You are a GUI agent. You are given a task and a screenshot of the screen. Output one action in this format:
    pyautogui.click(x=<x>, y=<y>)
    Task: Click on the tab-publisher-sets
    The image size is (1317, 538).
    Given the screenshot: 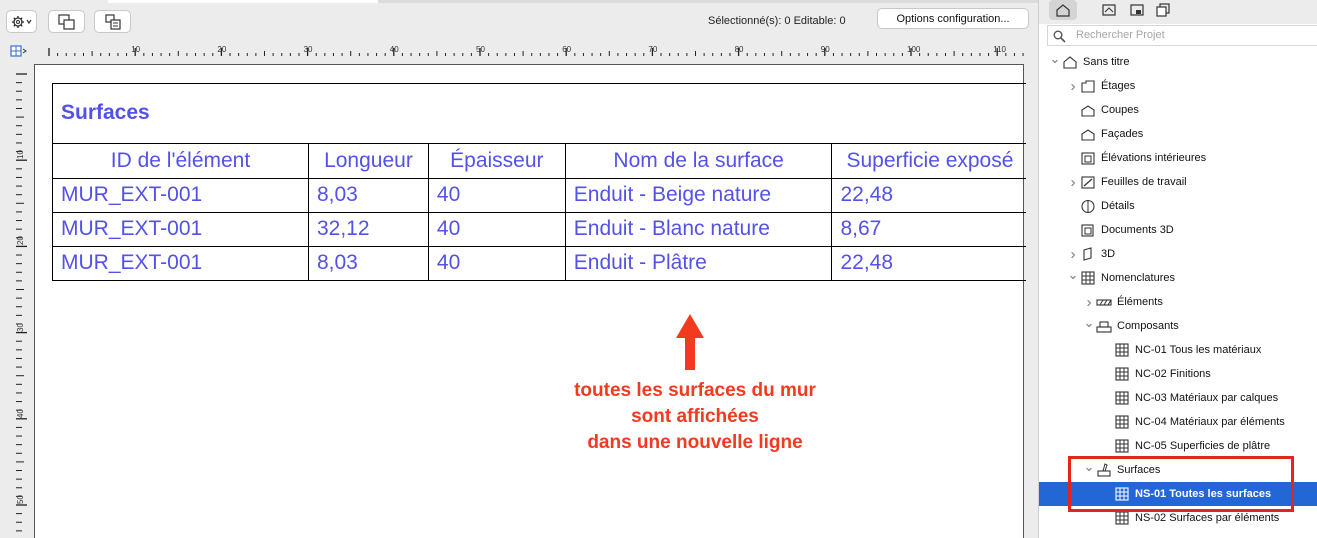 What is the action you would take?
    pyautogui.click(x=1163, y=10)
    